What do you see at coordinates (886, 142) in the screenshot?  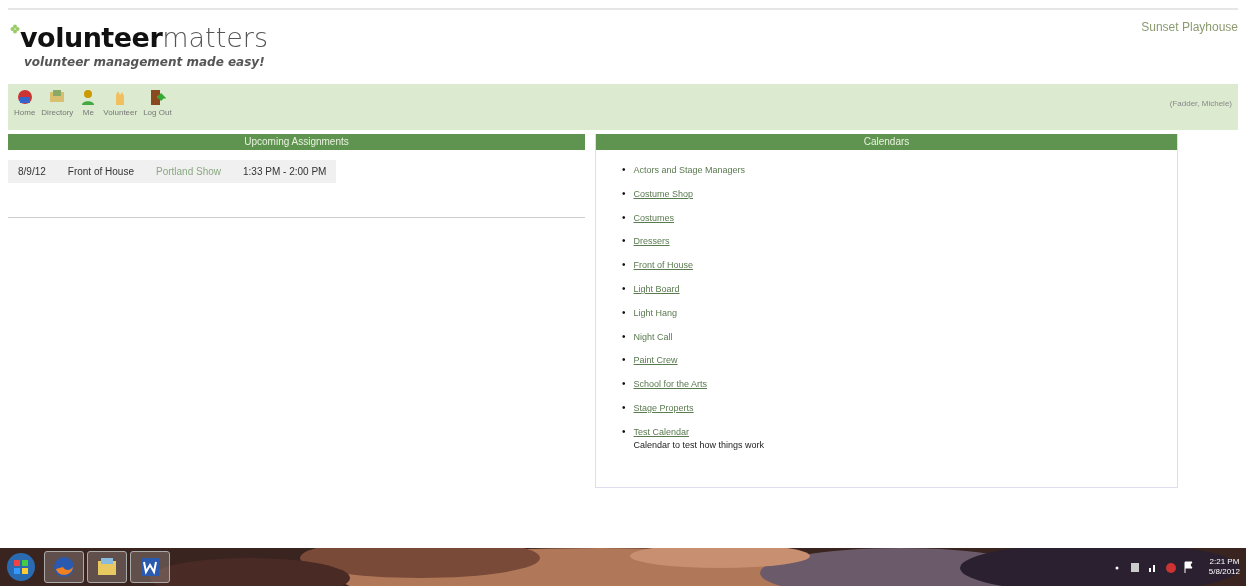 I see `panel-header: Calendars` at bounding box center [886, 142].